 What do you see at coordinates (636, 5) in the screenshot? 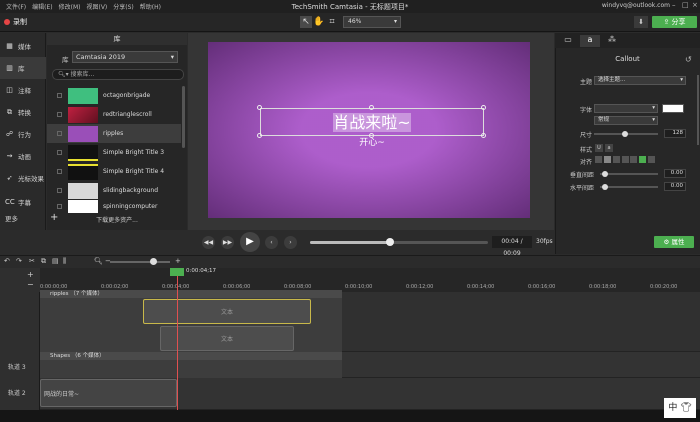
I see `account-label: windyvq@outlook.com` at bounding box center [636, 5].